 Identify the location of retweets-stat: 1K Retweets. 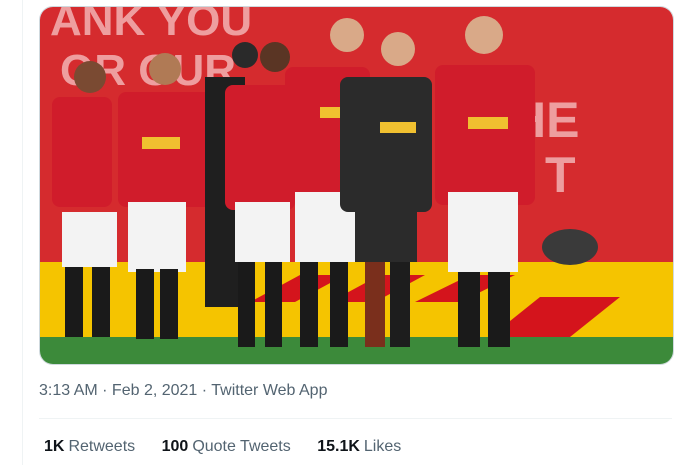
(89, 446).